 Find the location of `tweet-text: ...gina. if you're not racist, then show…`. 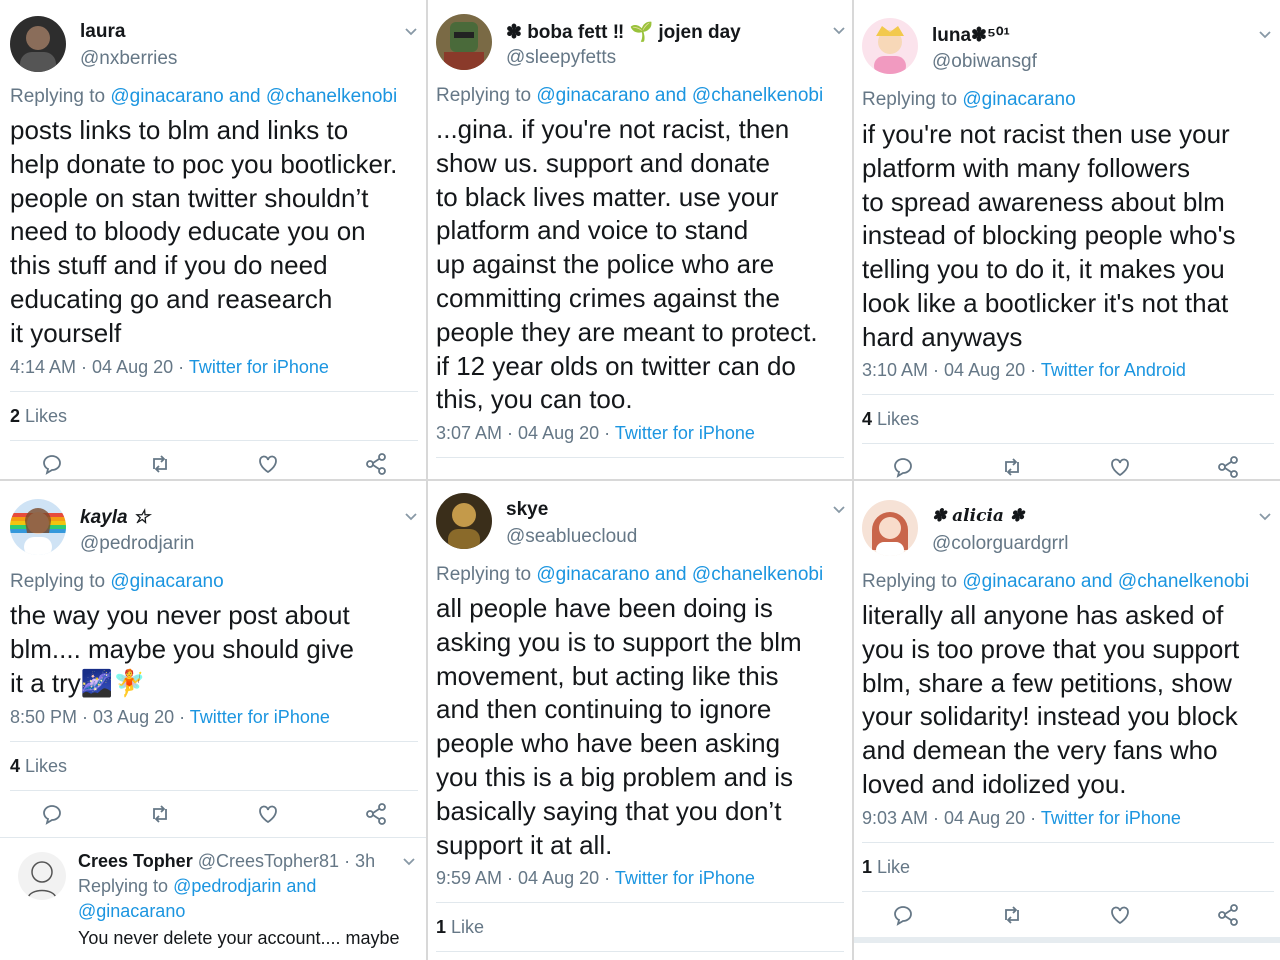

tweet-text: ...gina. if you're not racist, then show… is located at coordinates (627, 264).